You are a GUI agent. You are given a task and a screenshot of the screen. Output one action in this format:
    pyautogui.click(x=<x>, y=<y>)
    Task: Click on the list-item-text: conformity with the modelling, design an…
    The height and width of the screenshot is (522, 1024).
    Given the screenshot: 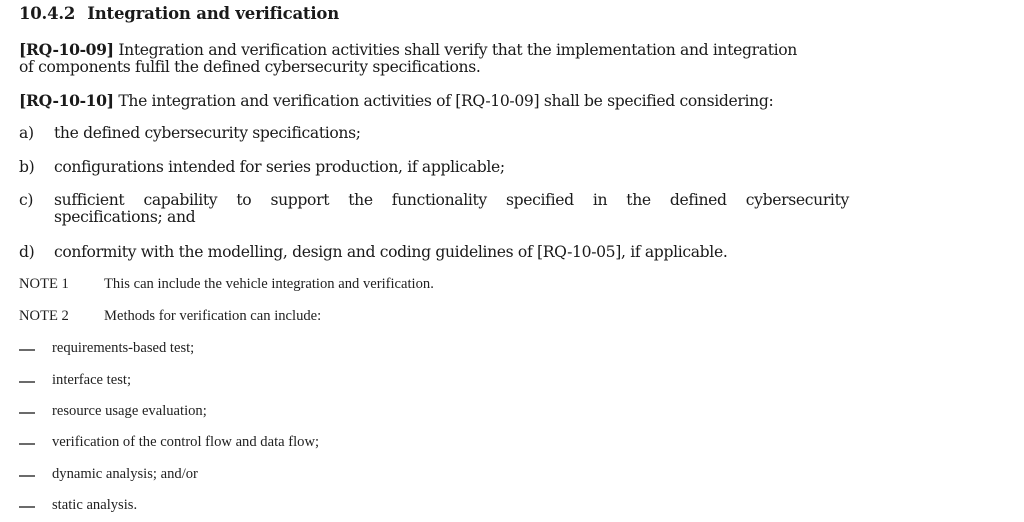 What is the action you would take?
    pyautogui.click(x=391, y=252)
    